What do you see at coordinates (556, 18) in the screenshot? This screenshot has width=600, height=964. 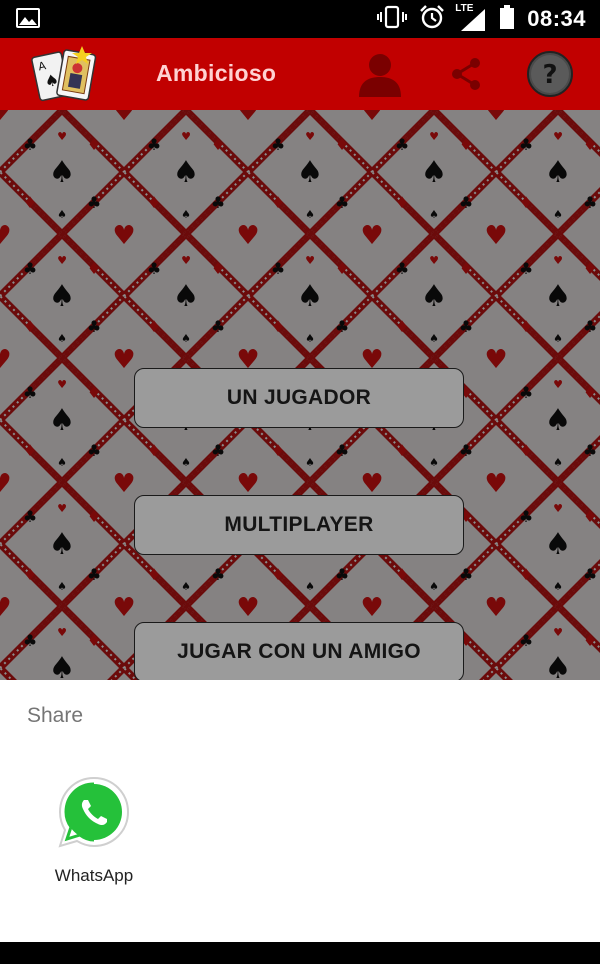 I see `clock: 08:34` at bounding box center [556, 18].